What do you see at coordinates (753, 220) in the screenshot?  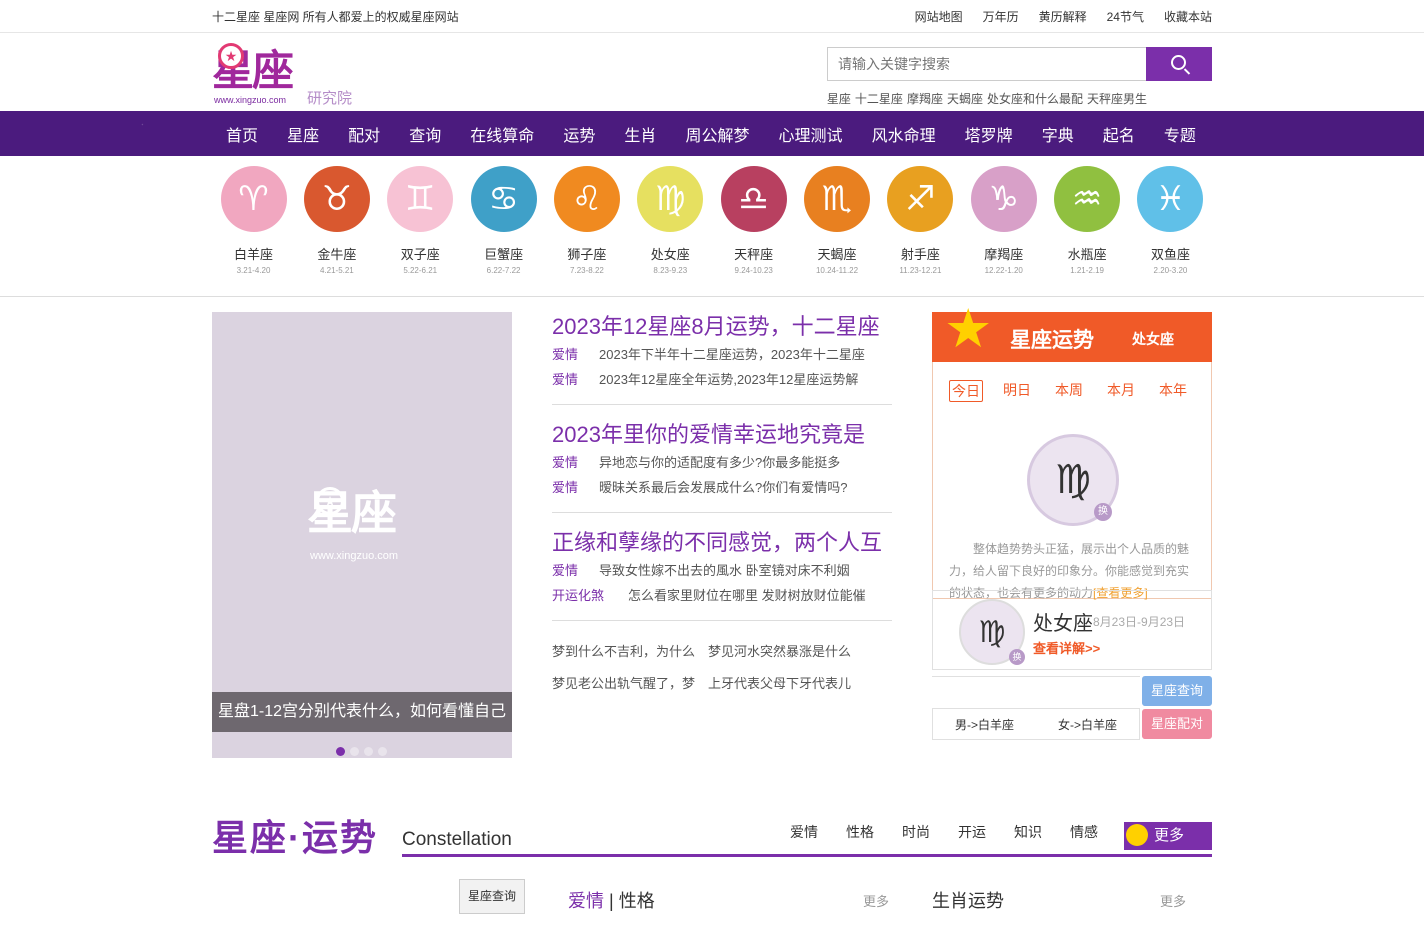 I see `zodiac-item: ♎ 天秤座 9.24-10.23` at bounding box center [753, 220].